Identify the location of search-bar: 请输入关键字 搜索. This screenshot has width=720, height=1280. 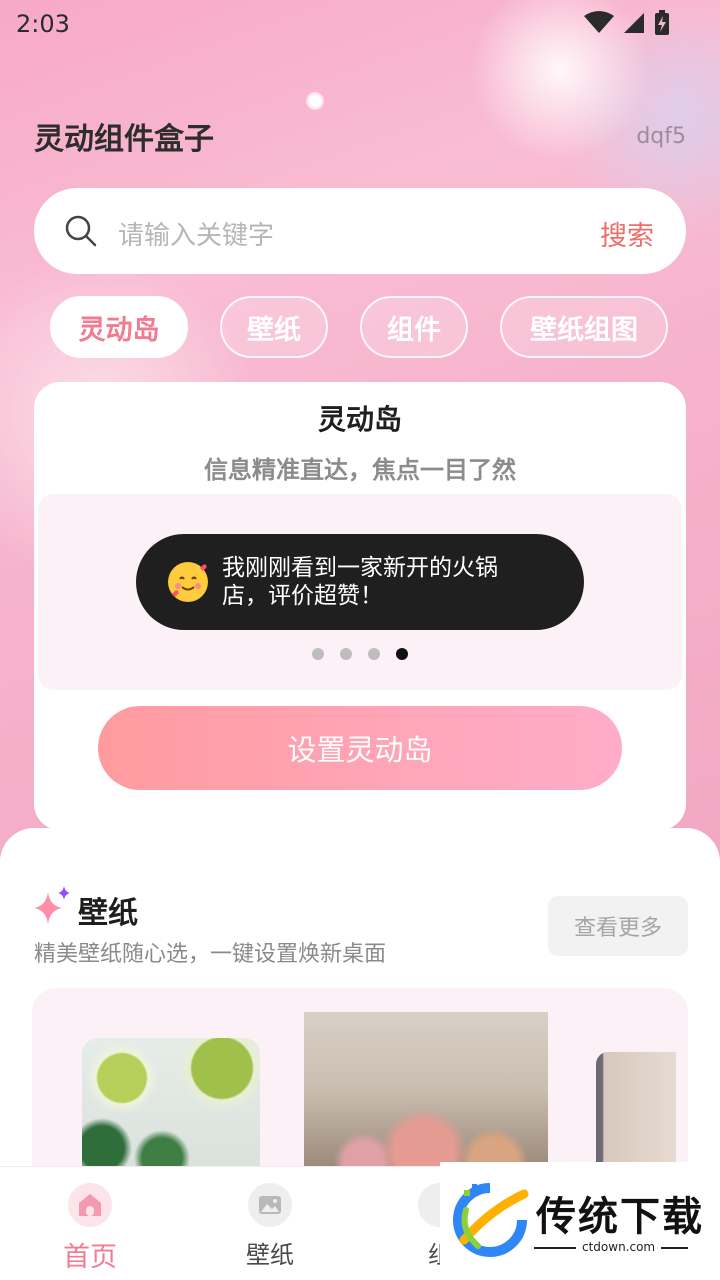
(360, 231).